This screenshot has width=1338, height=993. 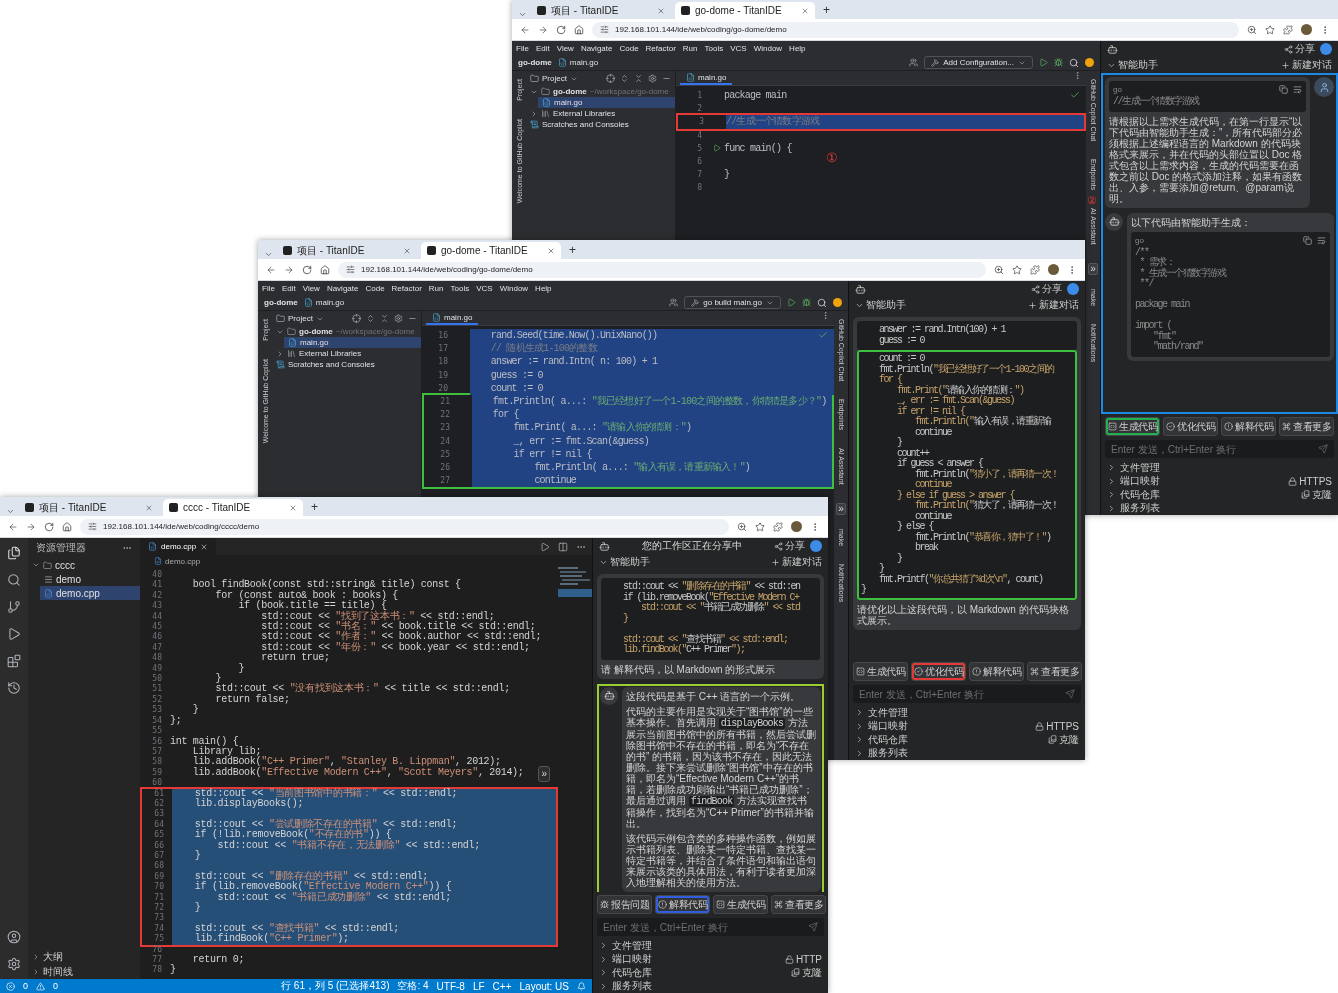 What do you see at coordinates (581, 986) in the screenshot?
I see `bell-icon` at bounding box center [581, 986].